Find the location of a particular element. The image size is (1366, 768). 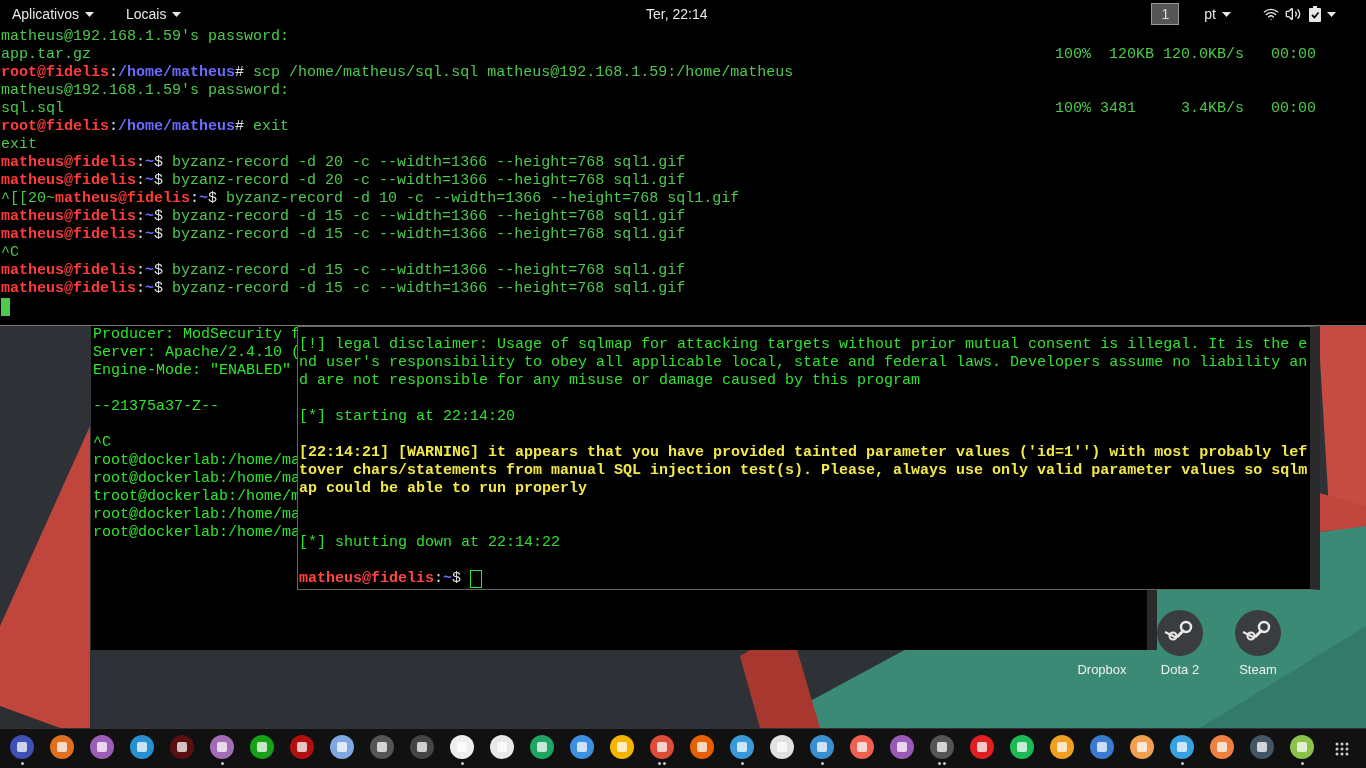

terminal-line: [*] shutting down at 22:14:22 is located at coordinates (430, 543).